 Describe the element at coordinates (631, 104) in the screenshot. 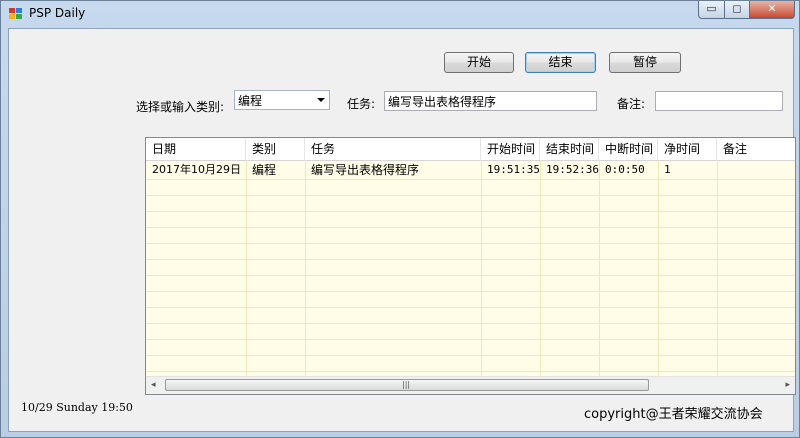

I see `note-label: 备注:` at that location.